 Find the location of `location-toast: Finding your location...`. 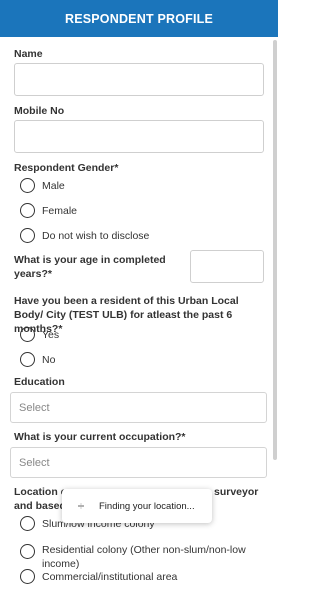

location-toast: Finding your location... is located at coordinates (137, 506).